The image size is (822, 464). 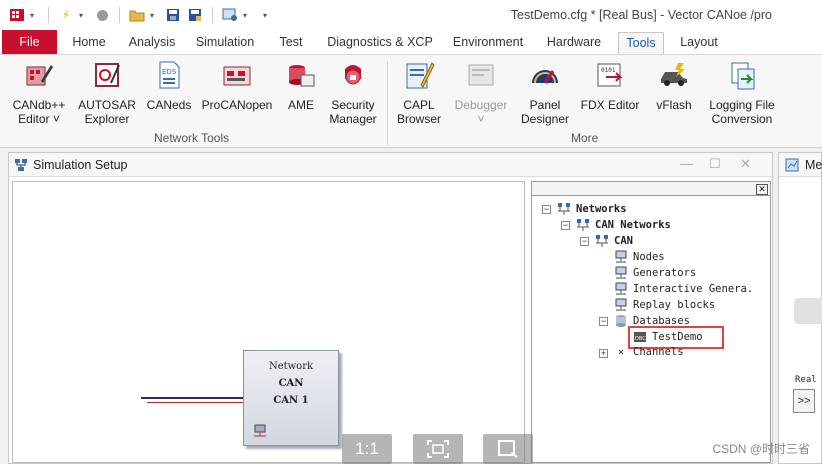 I want to click on tree-item-channels: × Channels, so click(x=649, y=352).